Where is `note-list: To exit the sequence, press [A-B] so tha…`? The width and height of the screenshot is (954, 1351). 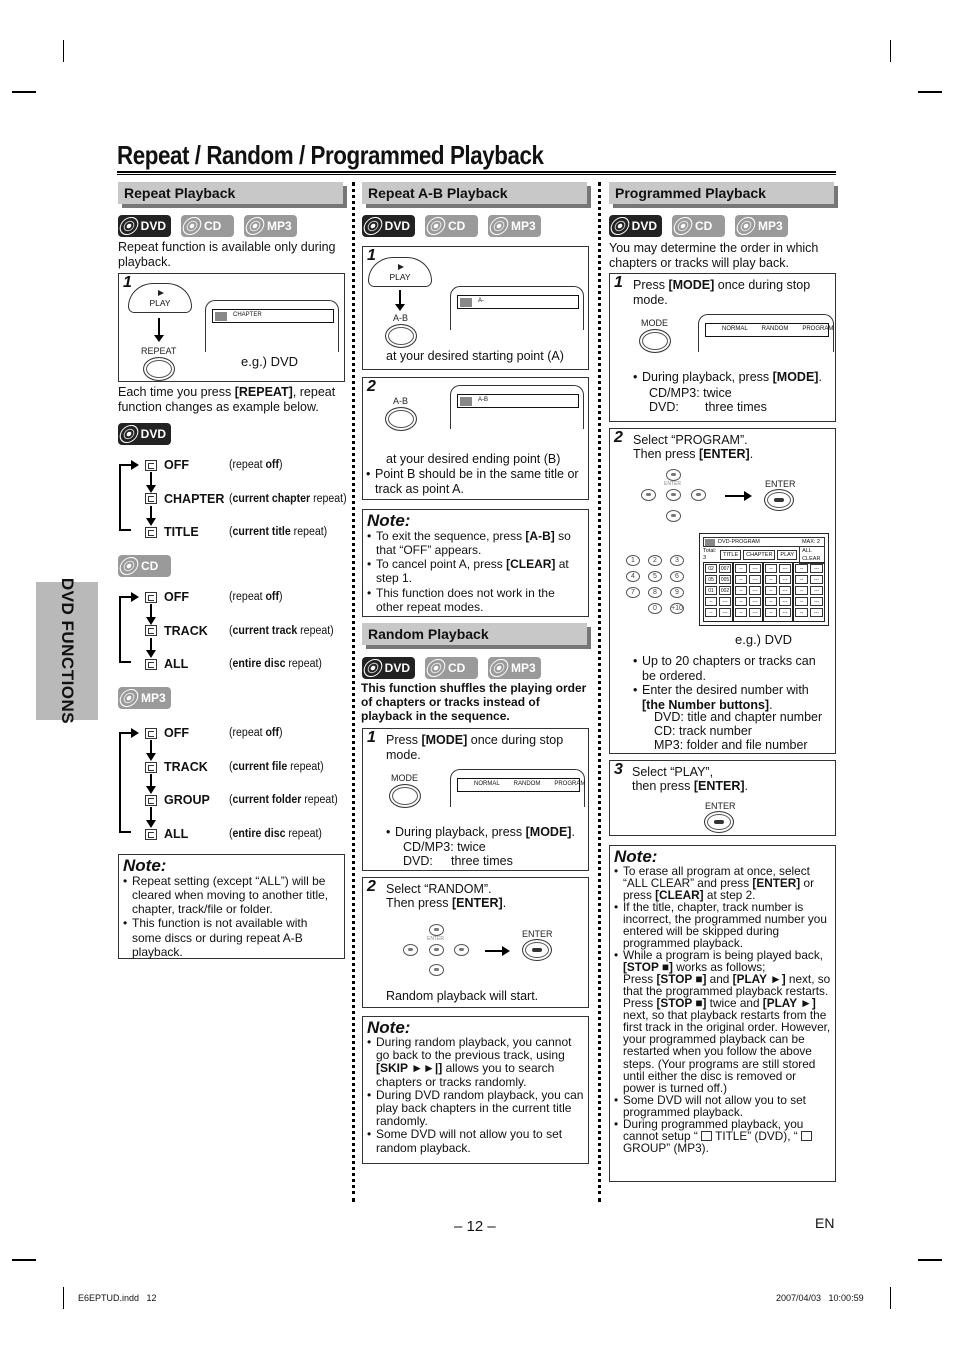
note-list: To exit the sequence, press [A-B] so tha… is located at coordinates (475, 571).